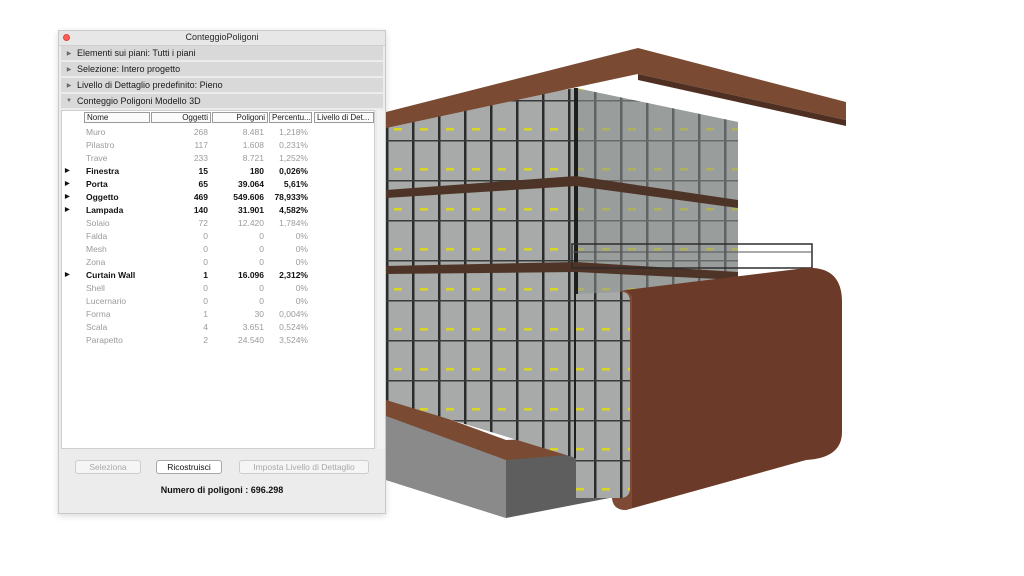 This screenshot has width=1024, height=576. What do you see at coordinates (293, 132) in the screenshot?
I see `cell-percentuale: 1,218%` at bounding box center [293, 132].